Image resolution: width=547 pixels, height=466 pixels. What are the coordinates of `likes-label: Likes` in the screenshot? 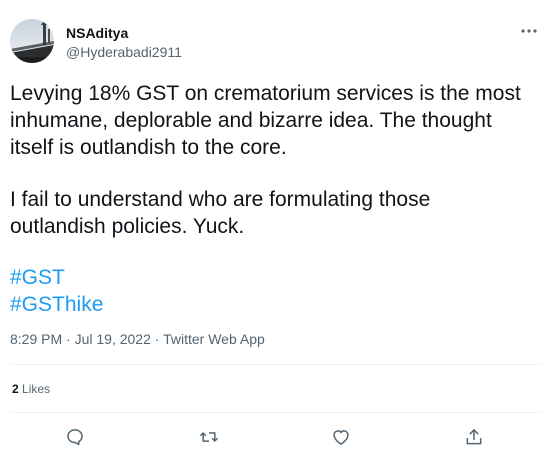 It's located at (36, 389).